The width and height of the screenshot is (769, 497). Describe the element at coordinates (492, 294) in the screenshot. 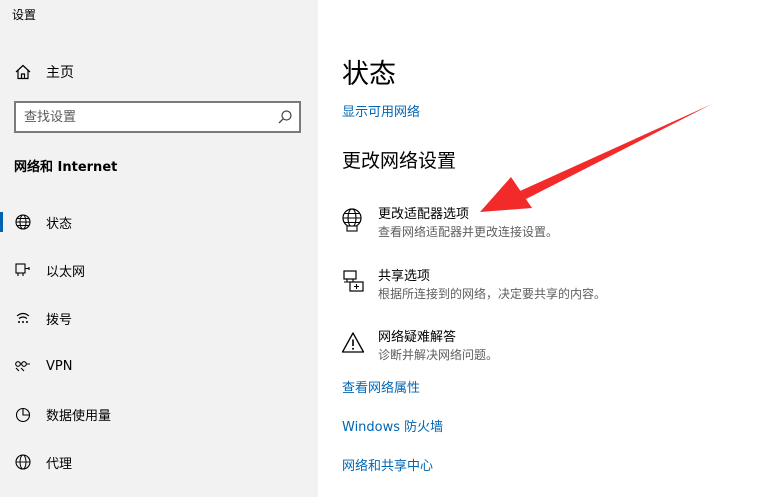

I see `option-description: 根据所连接到的网络，决定要共享的内容。` at that location.